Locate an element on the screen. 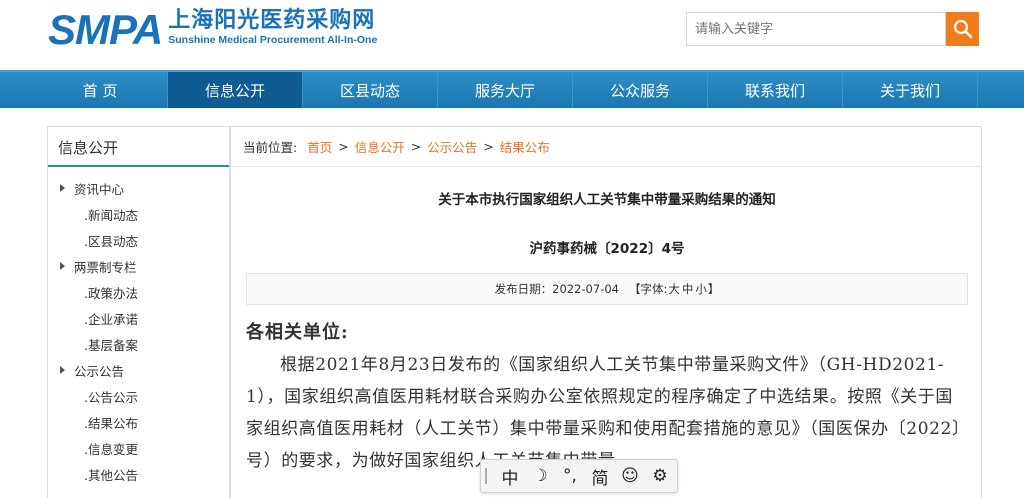  logo-chinese-title: 上海阳光医药采购网 is located at coordinates (272, 20).